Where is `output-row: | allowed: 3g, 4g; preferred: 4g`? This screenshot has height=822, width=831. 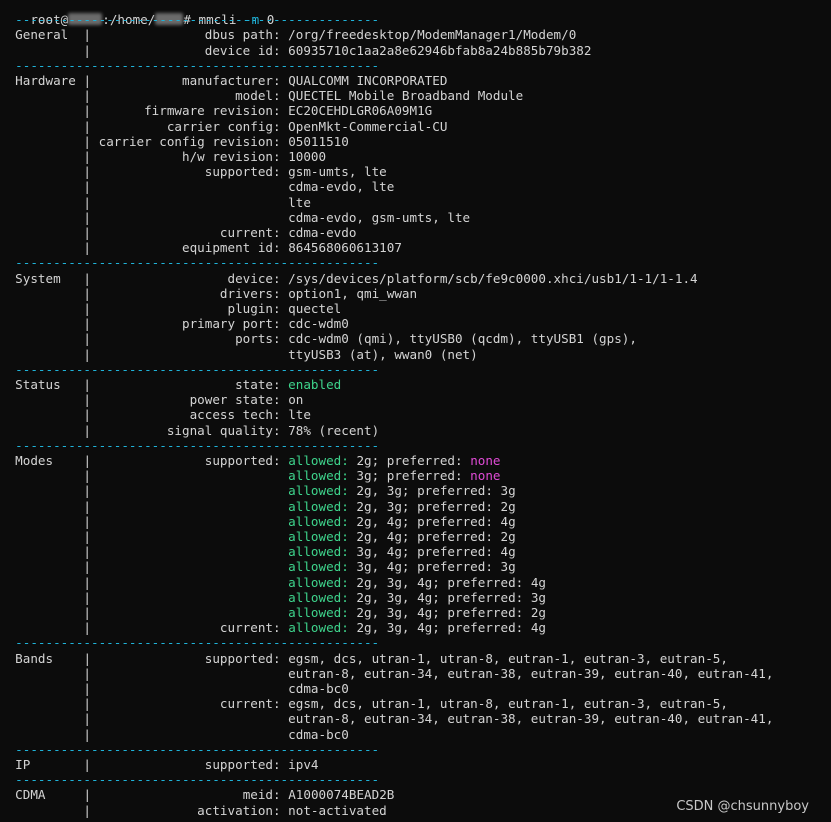
output-row: | allowed: 3g, 4g; preferred: 4g is located at coordinates (257, 552).